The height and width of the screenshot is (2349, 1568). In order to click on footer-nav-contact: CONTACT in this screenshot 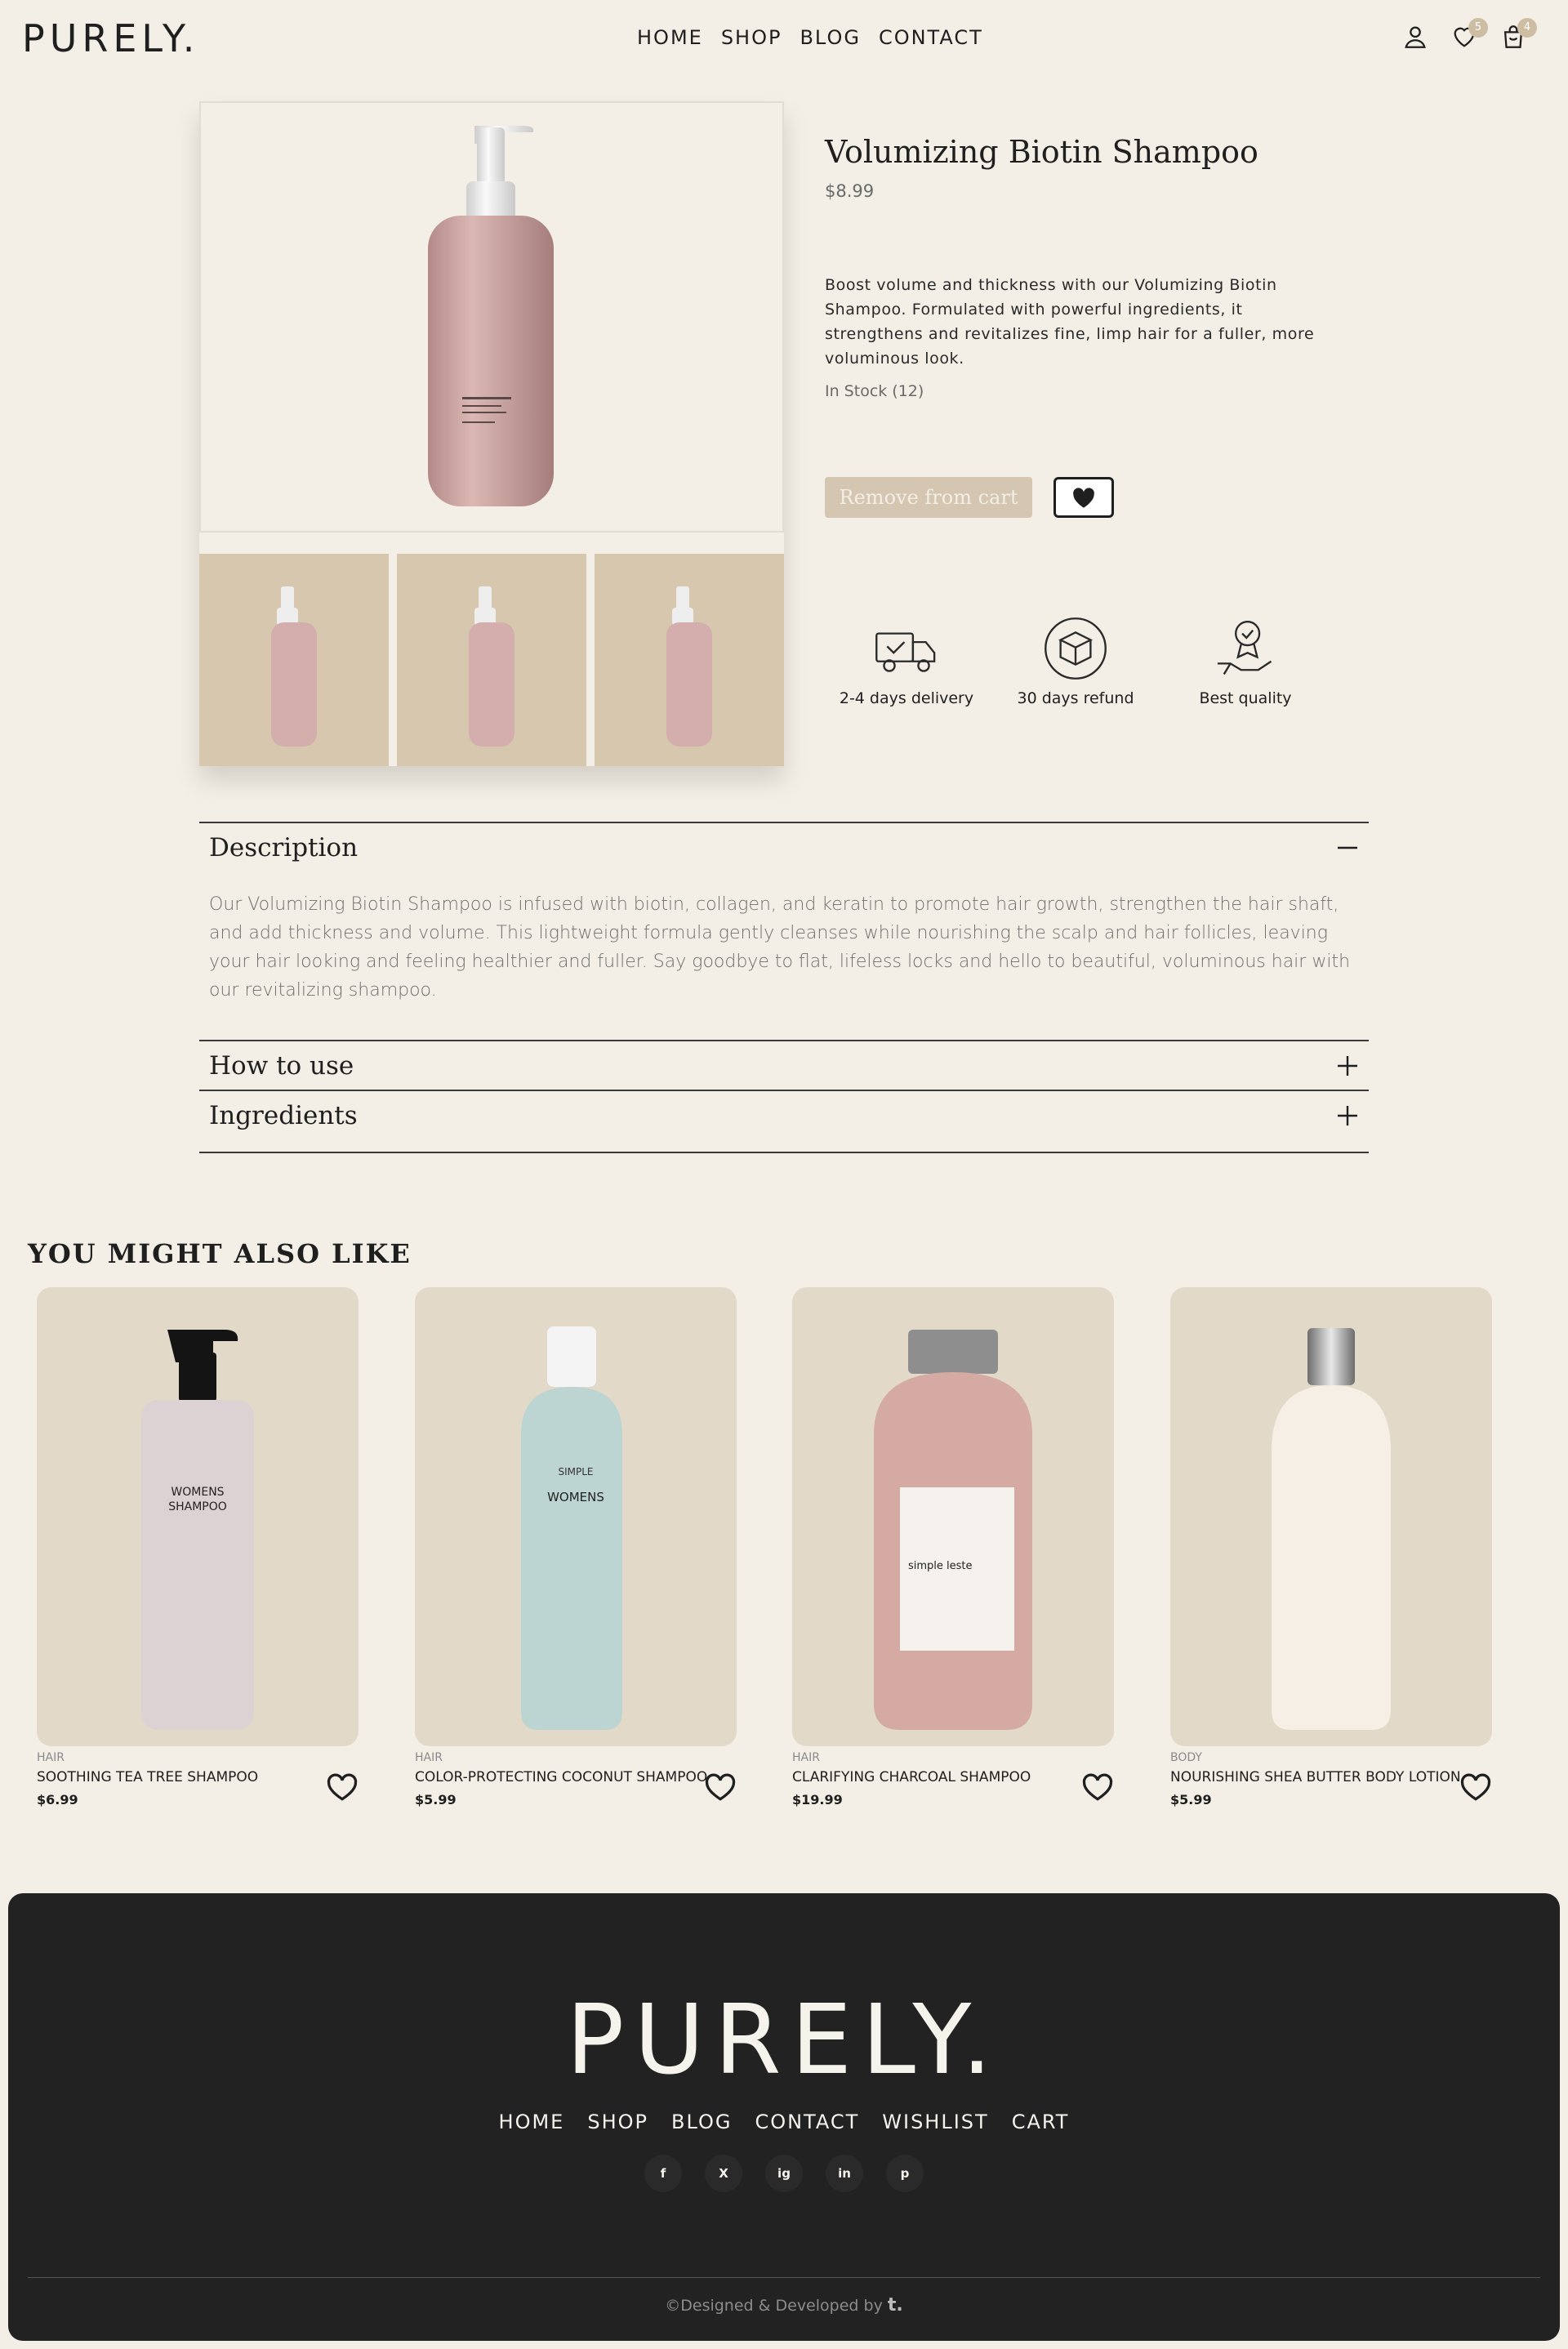, I will do `click(807, 2122)`.